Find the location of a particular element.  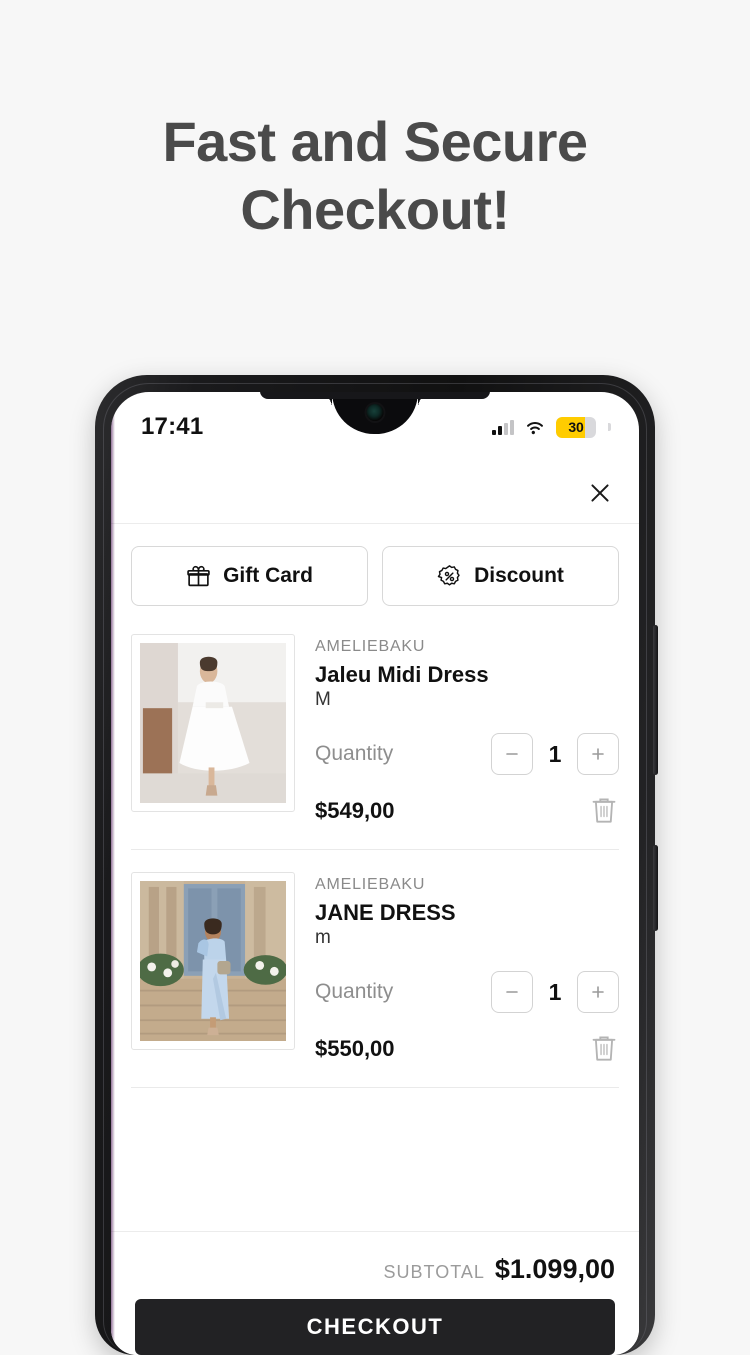

price-row: $550,00 is located at coordinates (467, 1049).